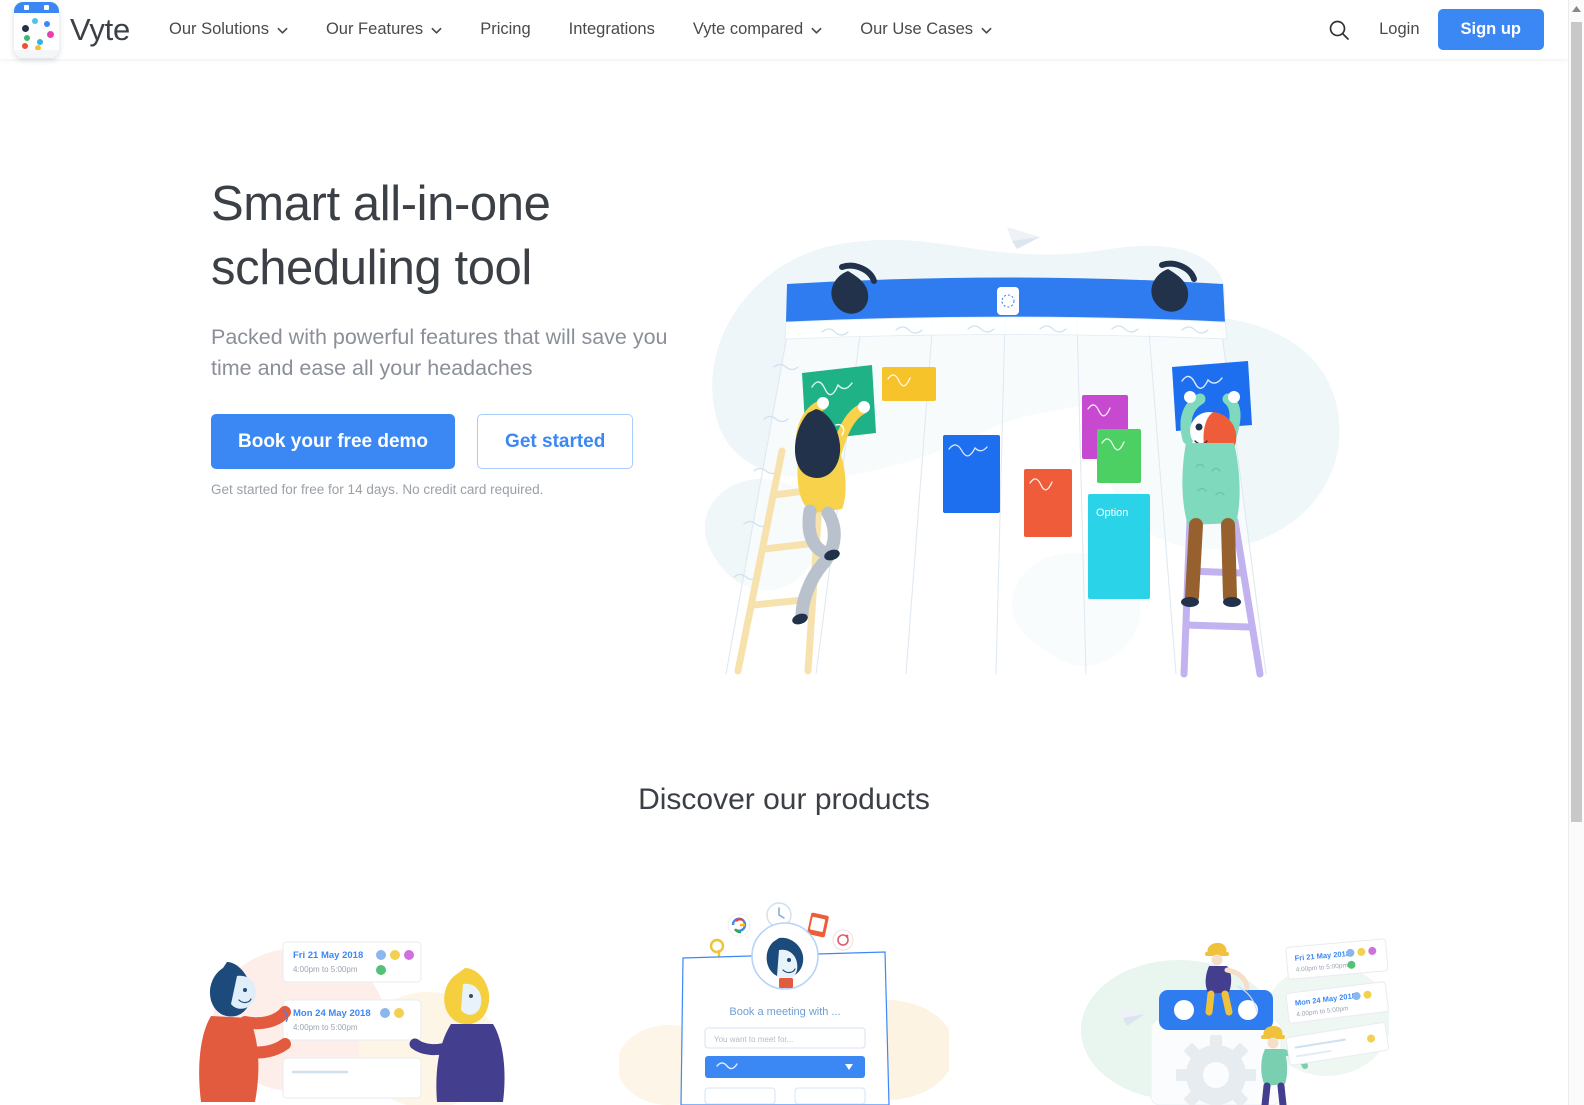  I want to click on brand-logo-link: Vyte, so click(72, 30).